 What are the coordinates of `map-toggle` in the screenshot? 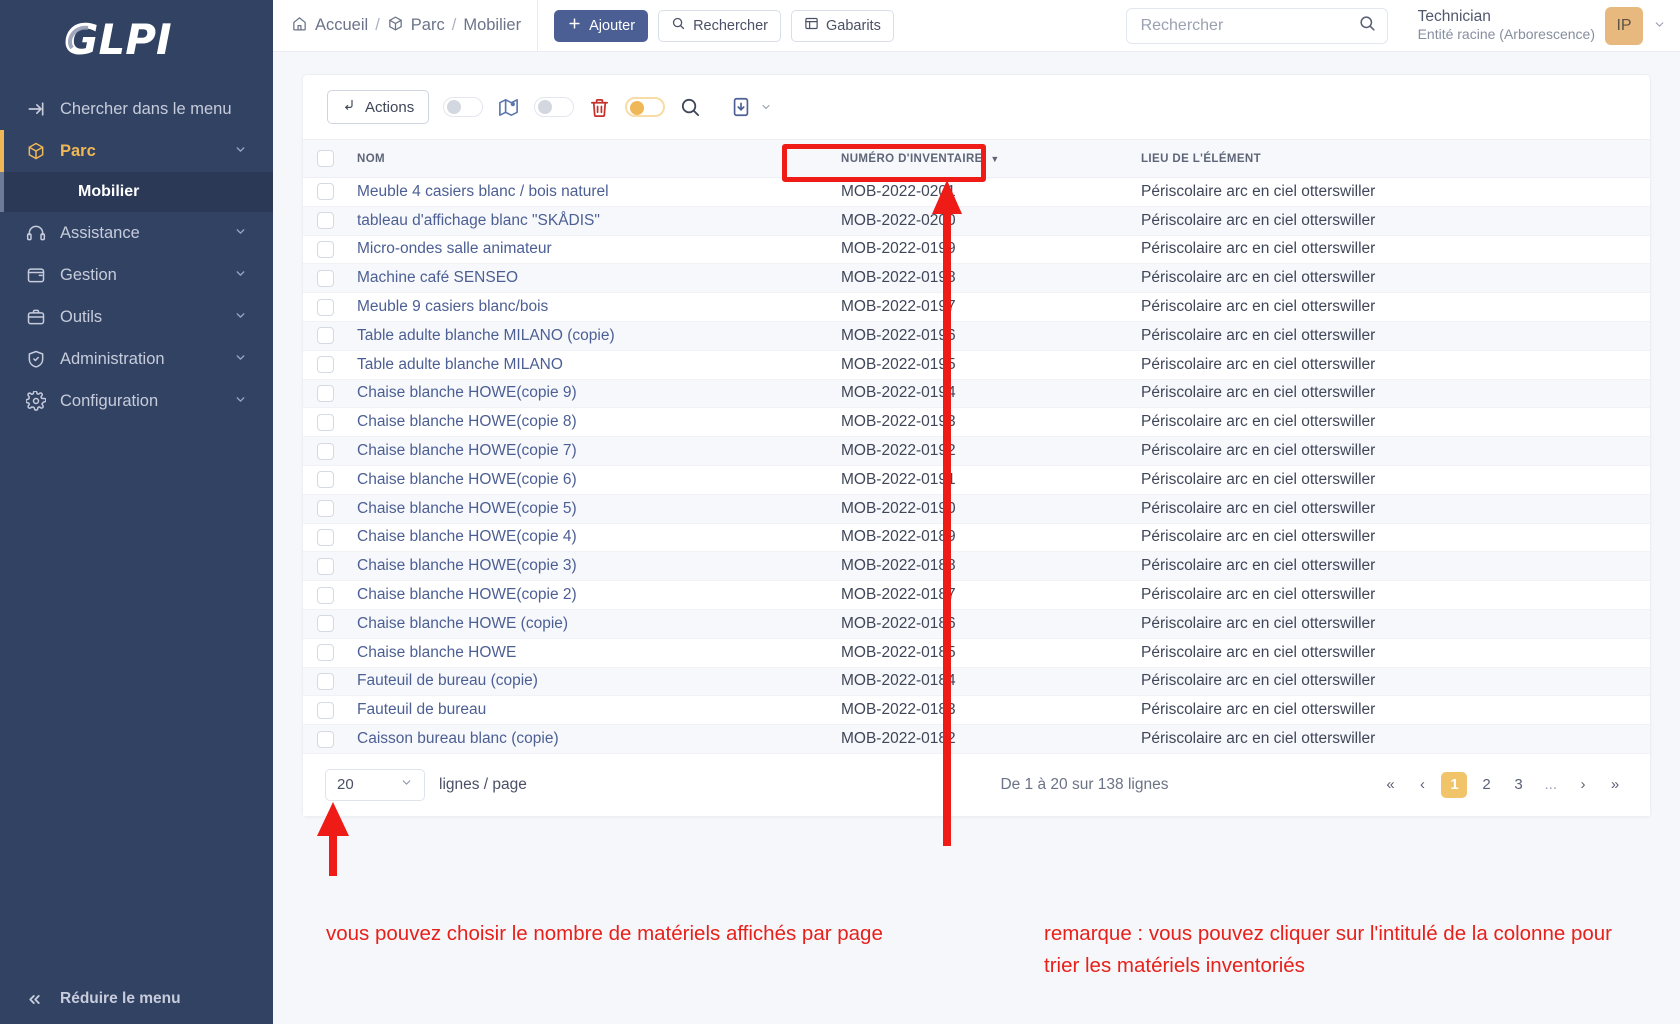 It's located at (463, 107).